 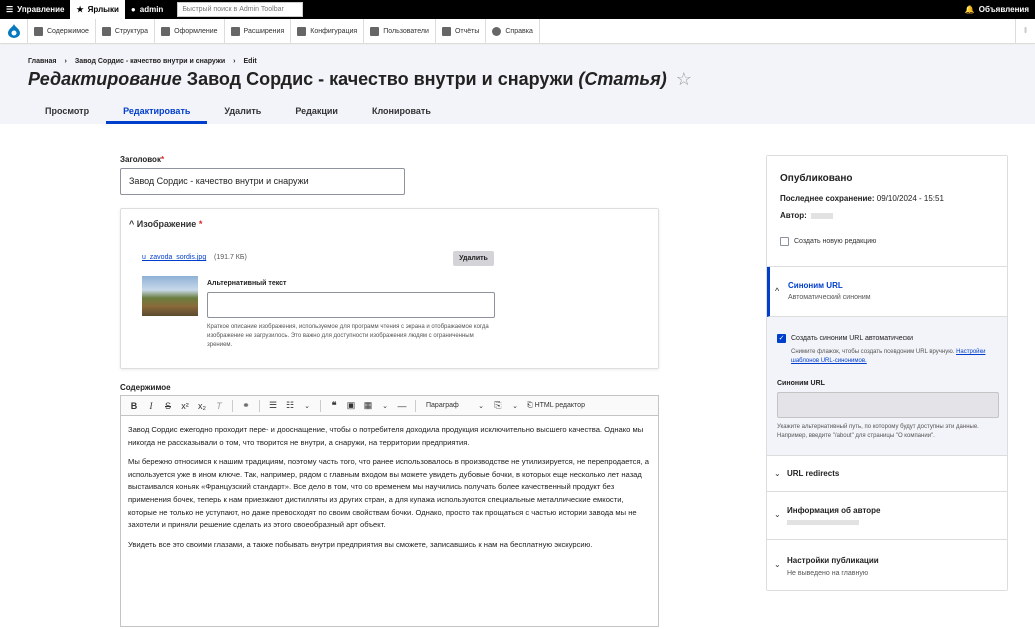 I want to click on new-revision-checkbox: Создать новую редакцию, so click(x=828, y=241).